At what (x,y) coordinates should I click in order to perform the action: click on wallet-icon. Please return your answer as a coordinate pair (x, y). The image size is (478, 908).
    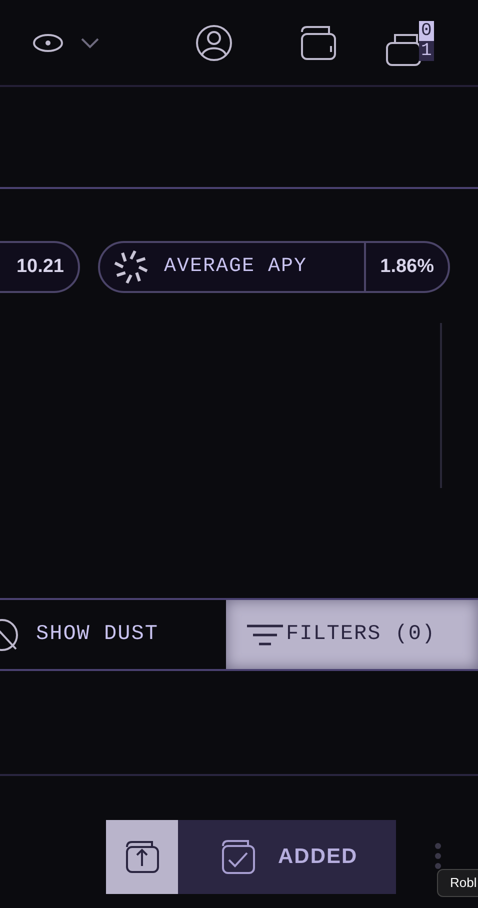
    Looking at the image, I should click on (318, 43).